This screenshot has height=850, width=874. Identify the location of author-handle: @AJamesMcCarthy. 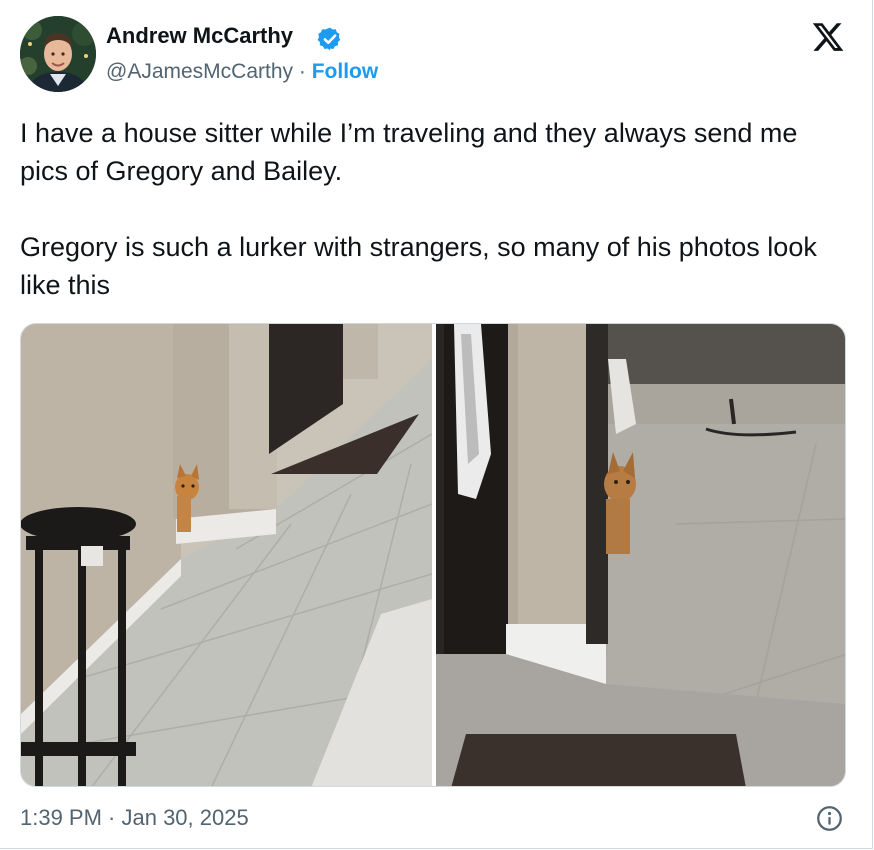
(199, 71).